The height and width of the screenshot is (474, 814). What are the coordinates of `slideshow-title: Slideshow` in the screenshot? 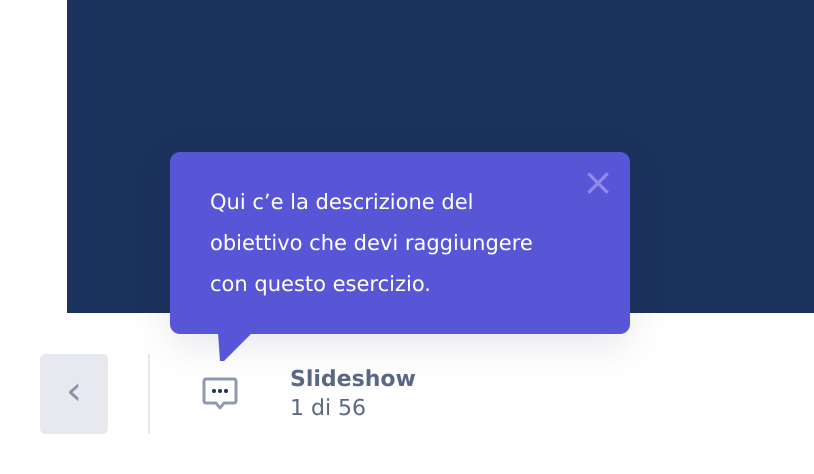 It's located at (353, 379).